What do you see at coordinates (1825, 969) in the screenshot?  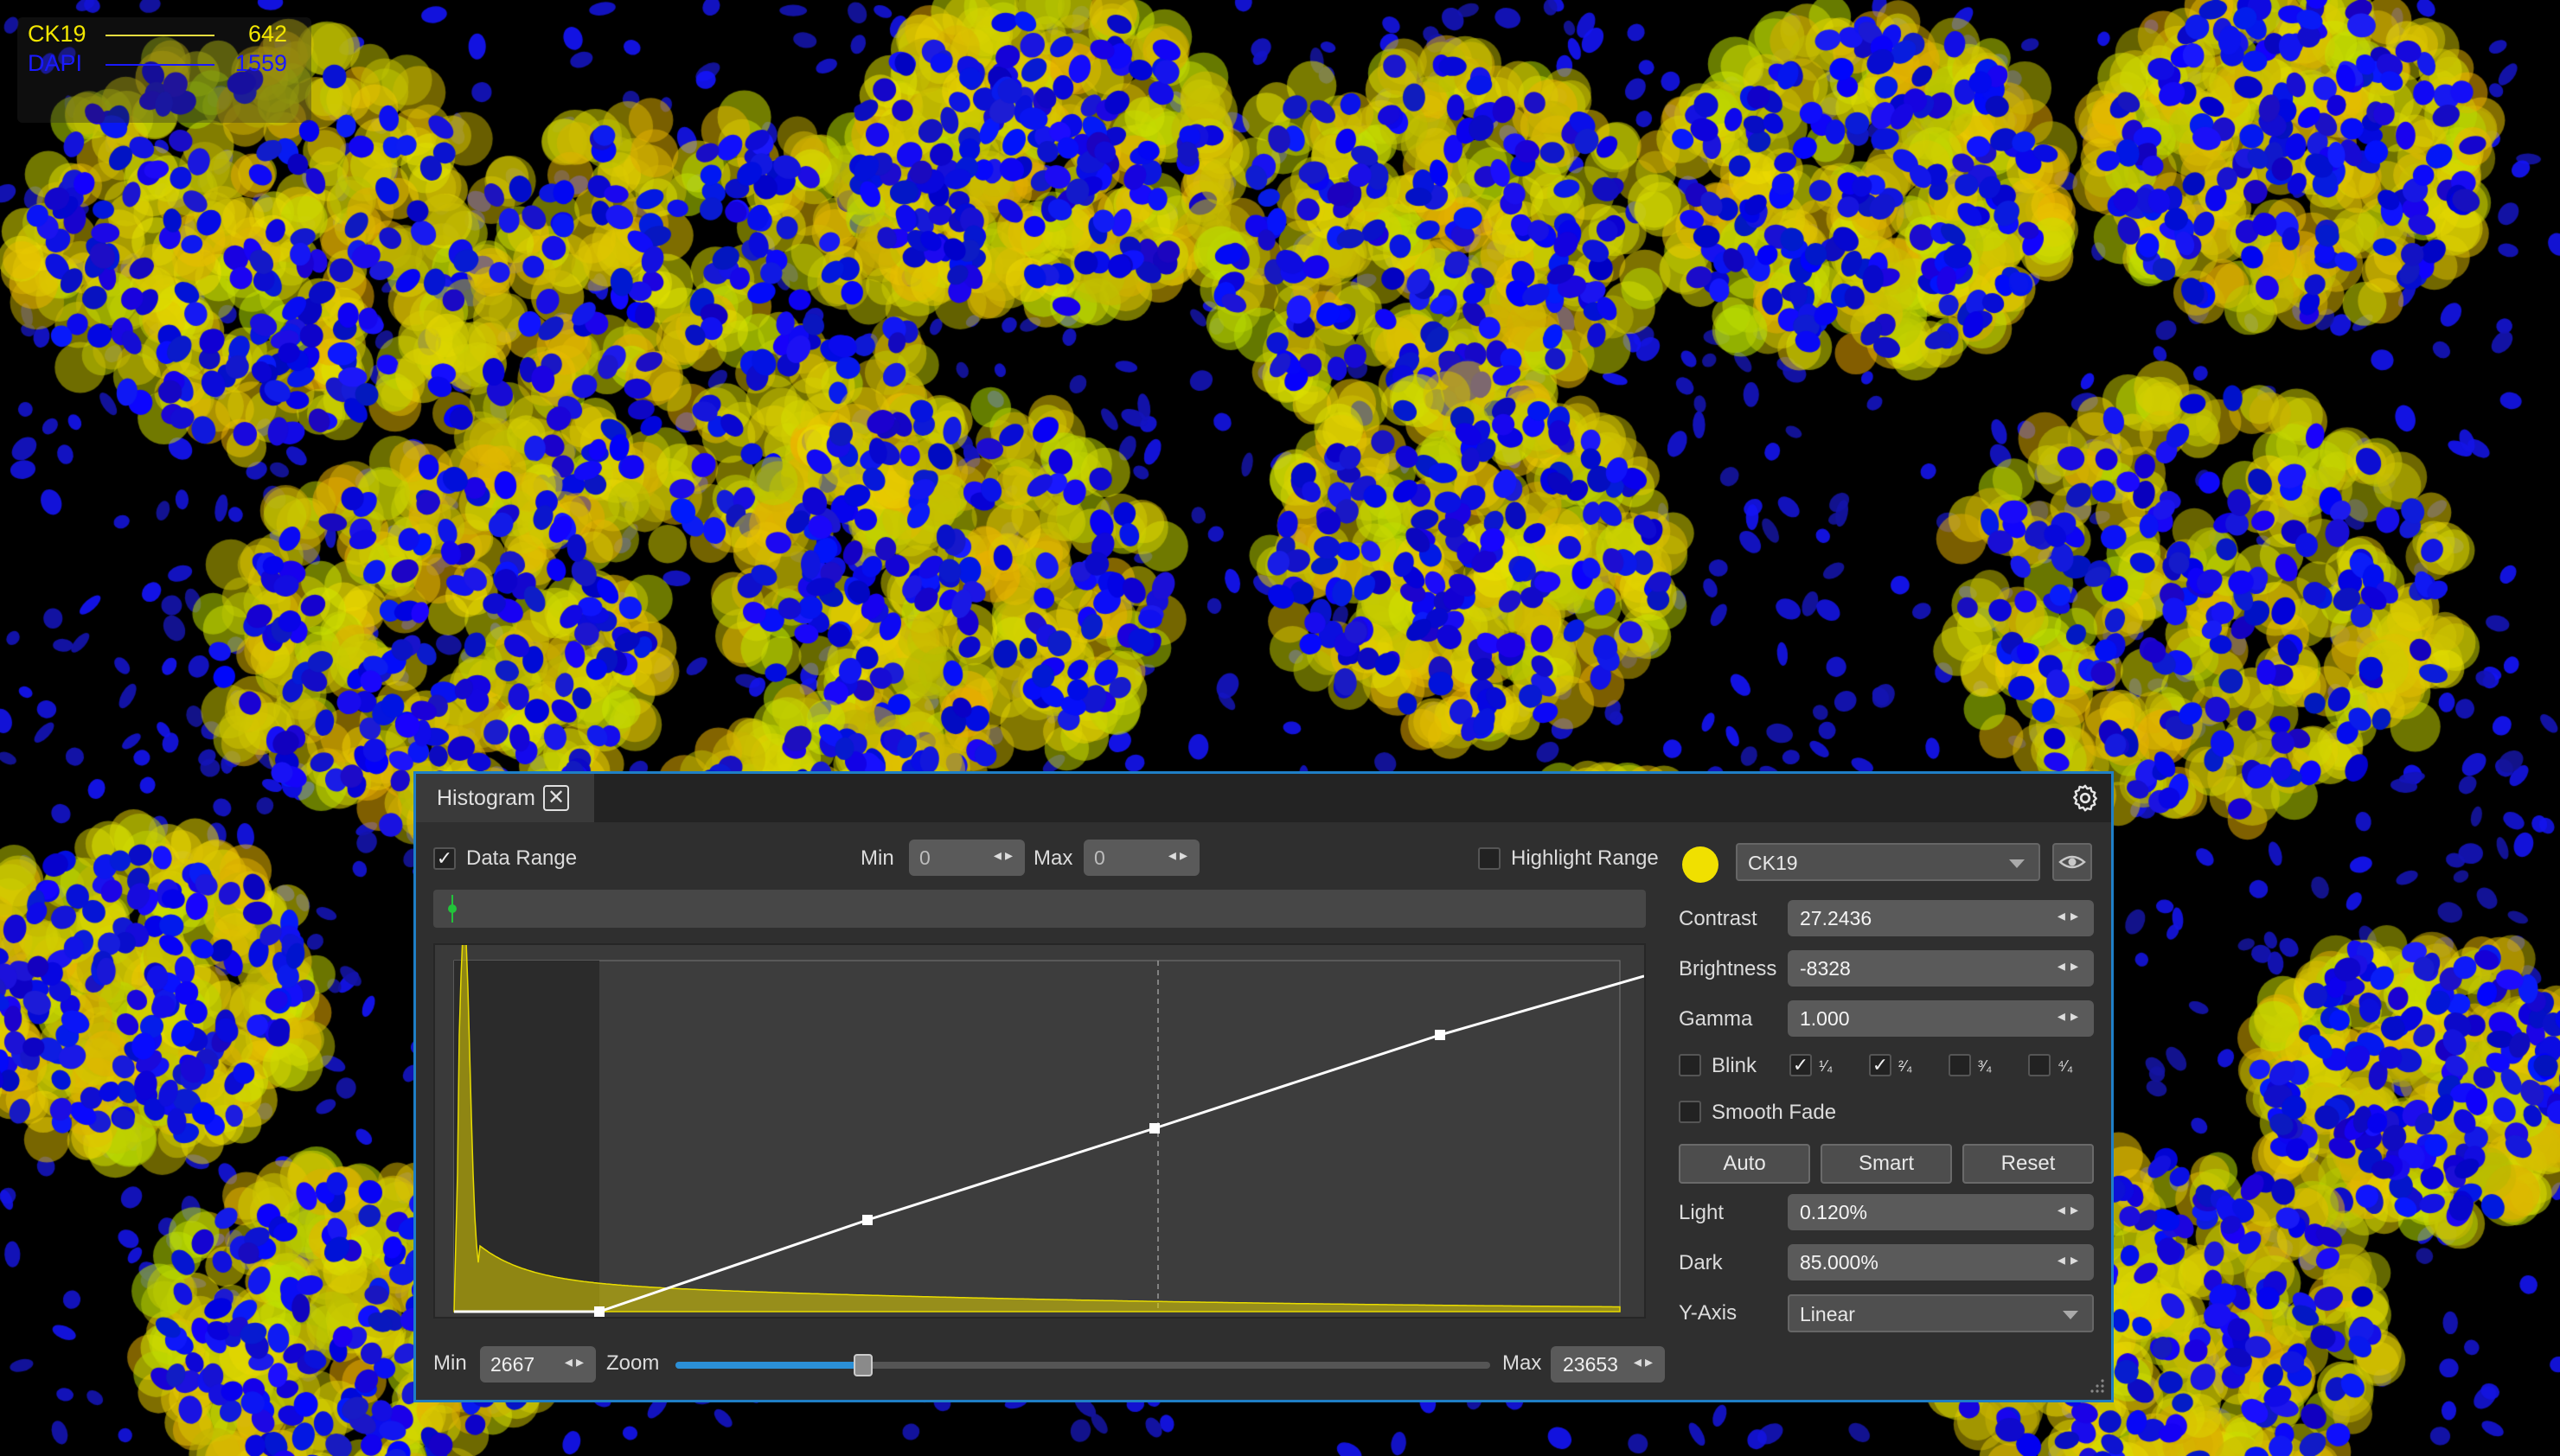 I see `brightness-value: -8328` at bounding box center [1825, 969].